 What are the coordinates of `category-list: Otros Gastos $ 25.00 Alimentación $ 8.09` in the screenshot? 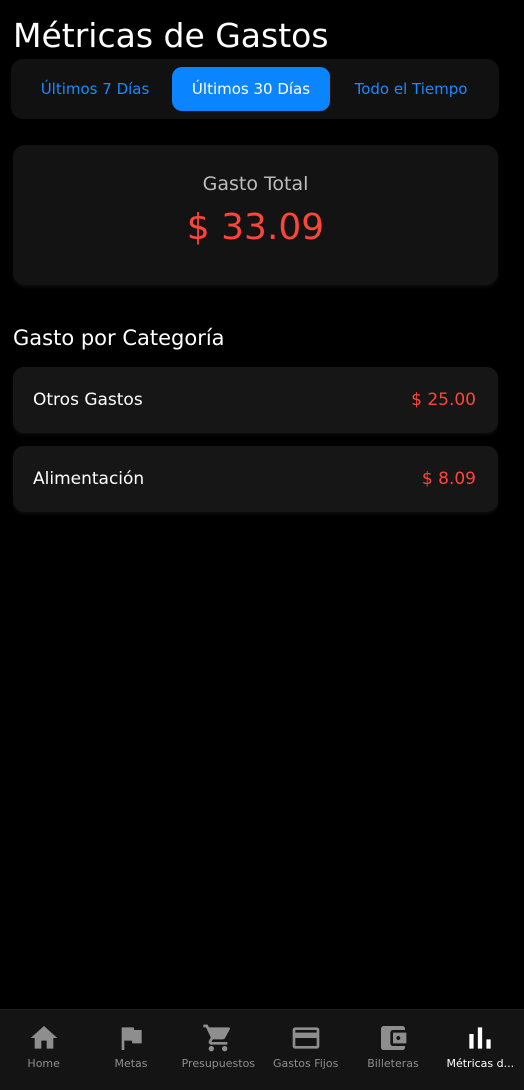 It's located at (255, 446).